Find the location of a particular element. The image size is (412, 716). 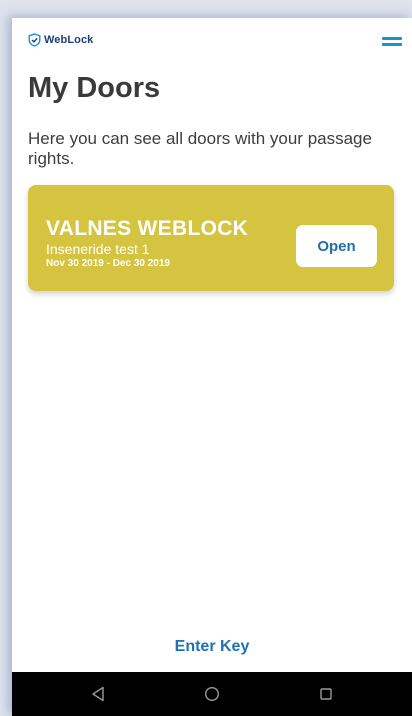

system-navigation-bar is located at coordinates (212, 694).